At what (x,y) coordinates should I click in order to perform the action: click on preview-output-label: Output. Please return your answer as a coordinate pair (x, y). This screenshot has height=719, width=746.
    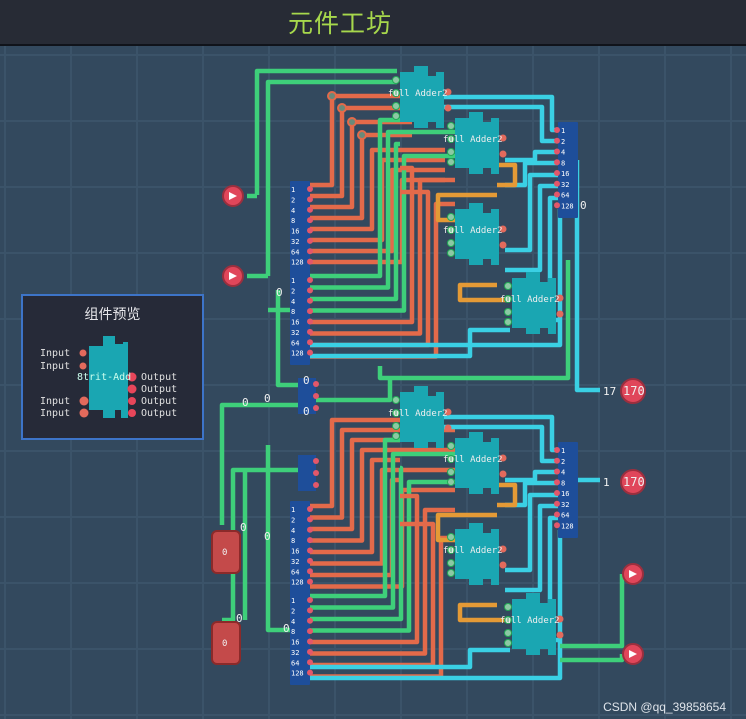
    Looking at the image, I should click on (159, 389).